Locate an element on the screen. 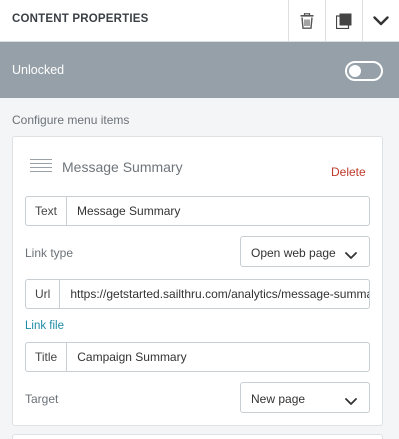 The width and height of the screenshot is (399, 439). url-field-label: Url is located at coordinates (43, 294).